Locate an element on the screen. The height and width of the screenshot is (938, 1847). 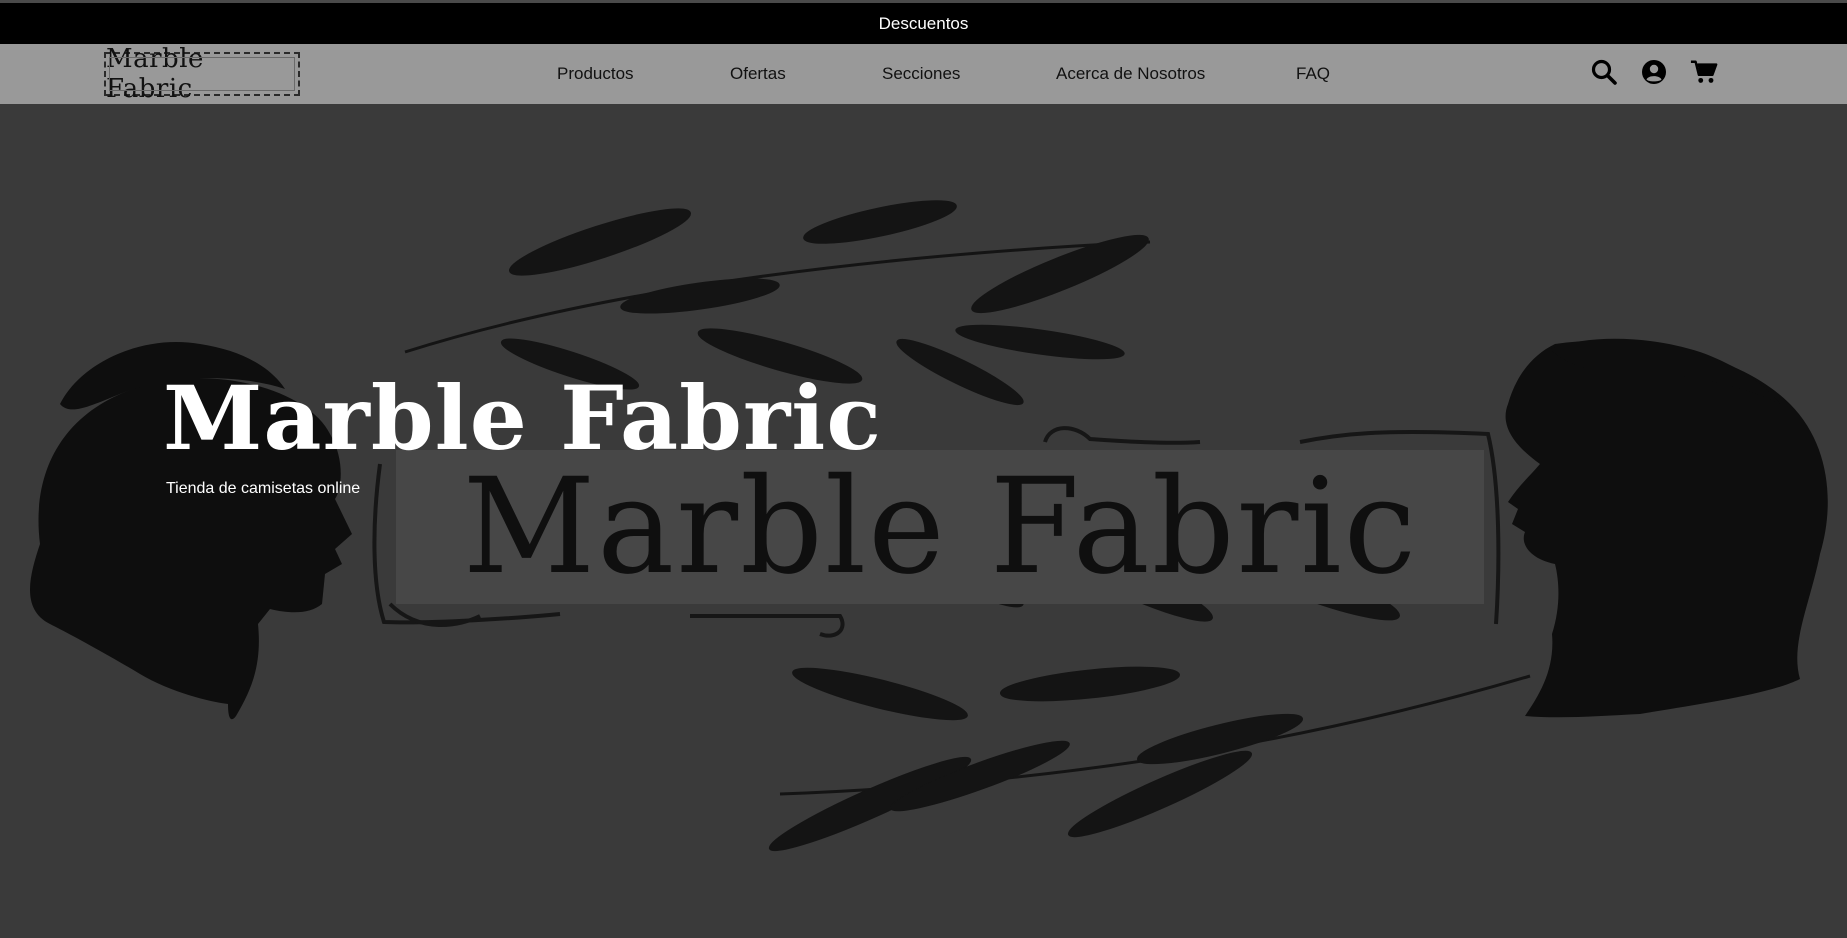
promo-bar: Descuentos is located at coordinates (923, 22).